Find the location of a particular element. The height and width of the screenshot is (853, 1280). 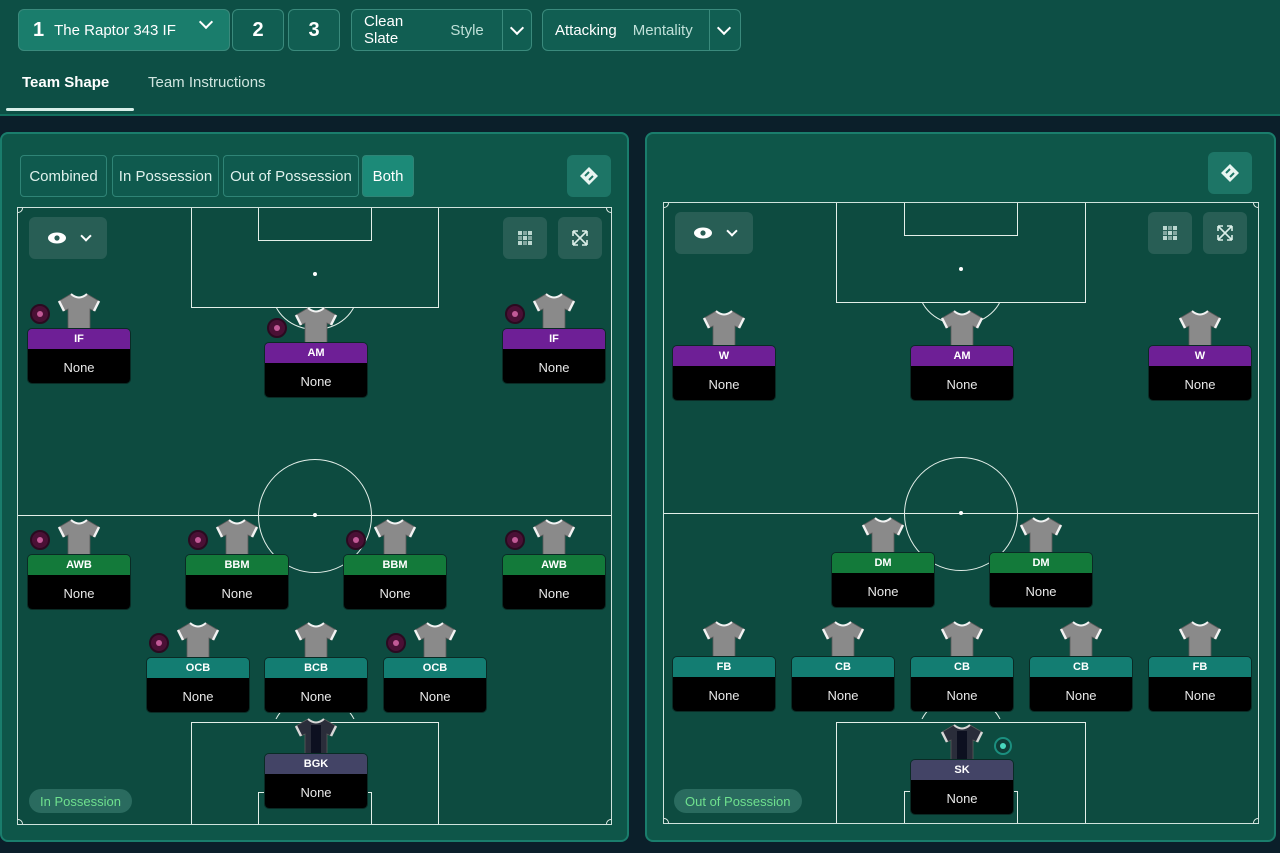

tactic-slot-2-button: 2 is located at coordinates (258, 30).